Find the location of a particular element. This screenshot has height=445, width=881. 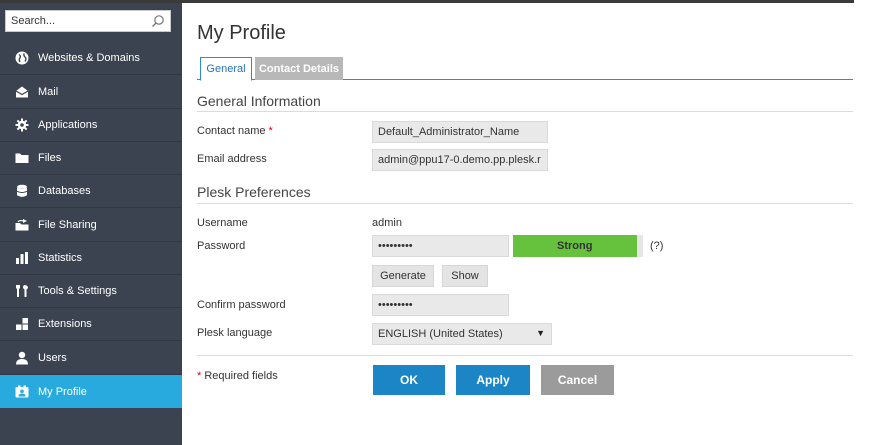

sidebar-item-tools-settings: Tools & Settings is located at coordinates (91, 291).